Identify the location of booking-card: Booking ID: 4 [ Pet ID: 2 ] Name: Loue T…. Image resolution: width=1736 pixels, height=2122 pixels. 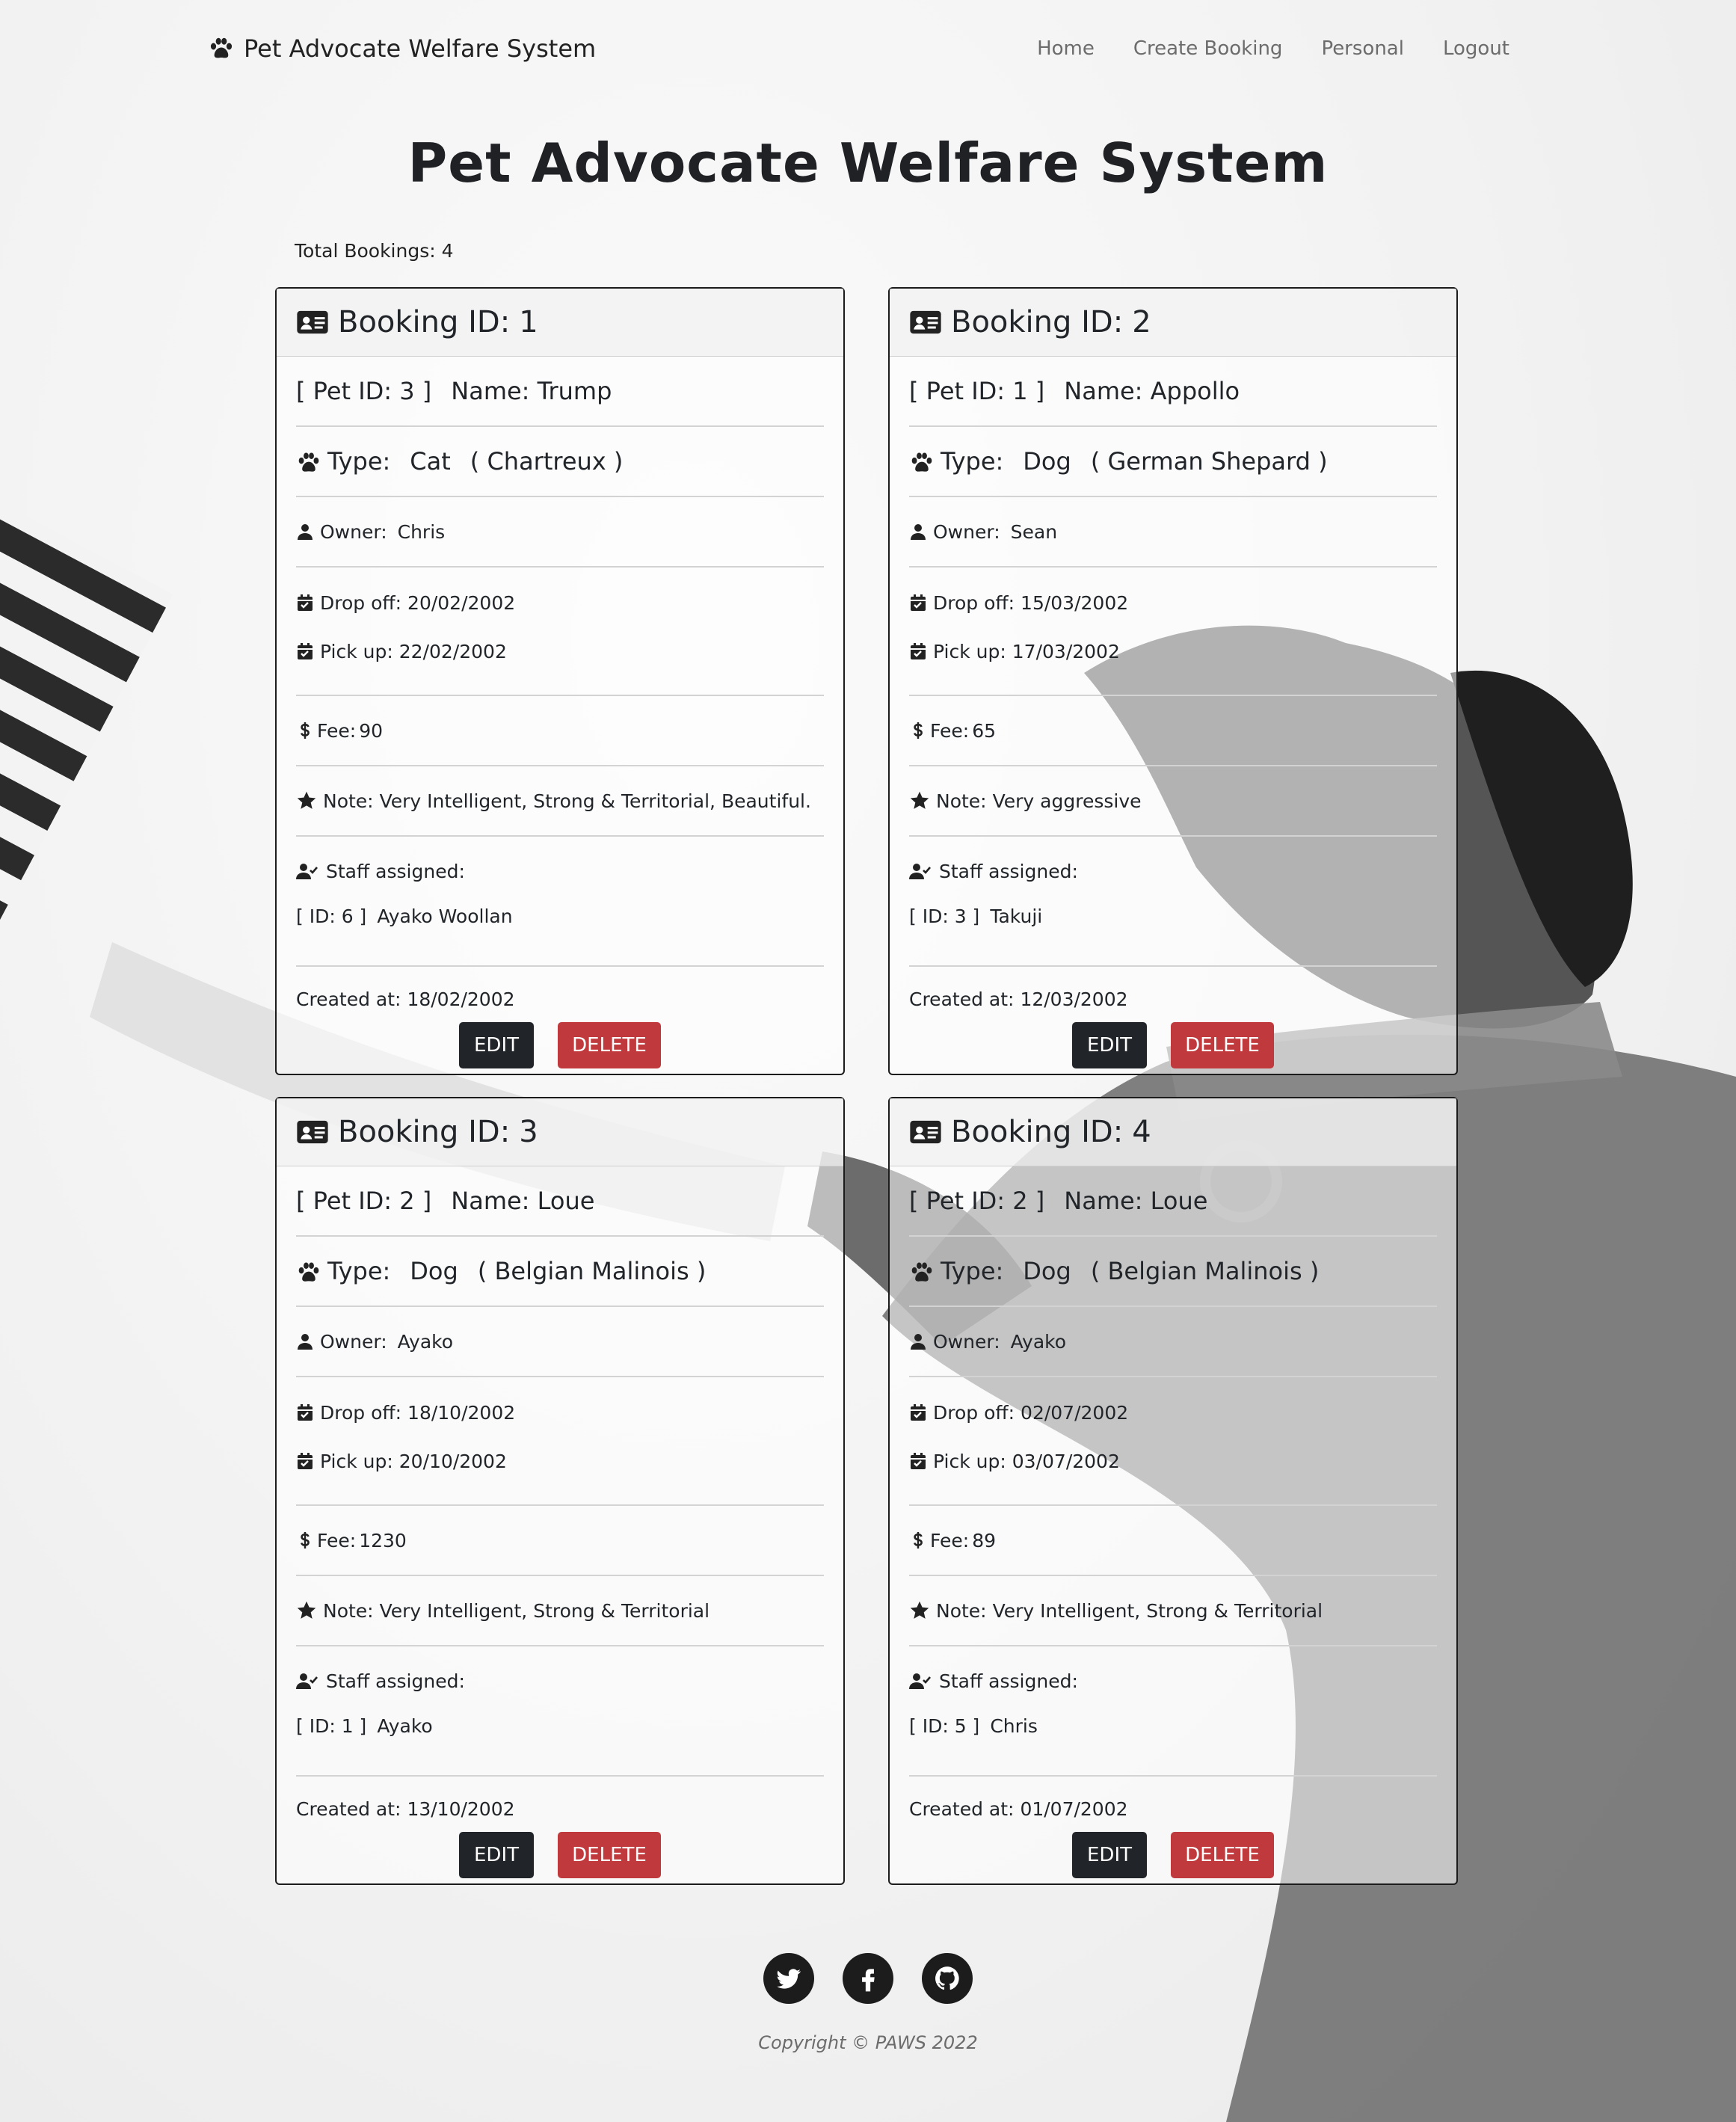
(1173, 1491).